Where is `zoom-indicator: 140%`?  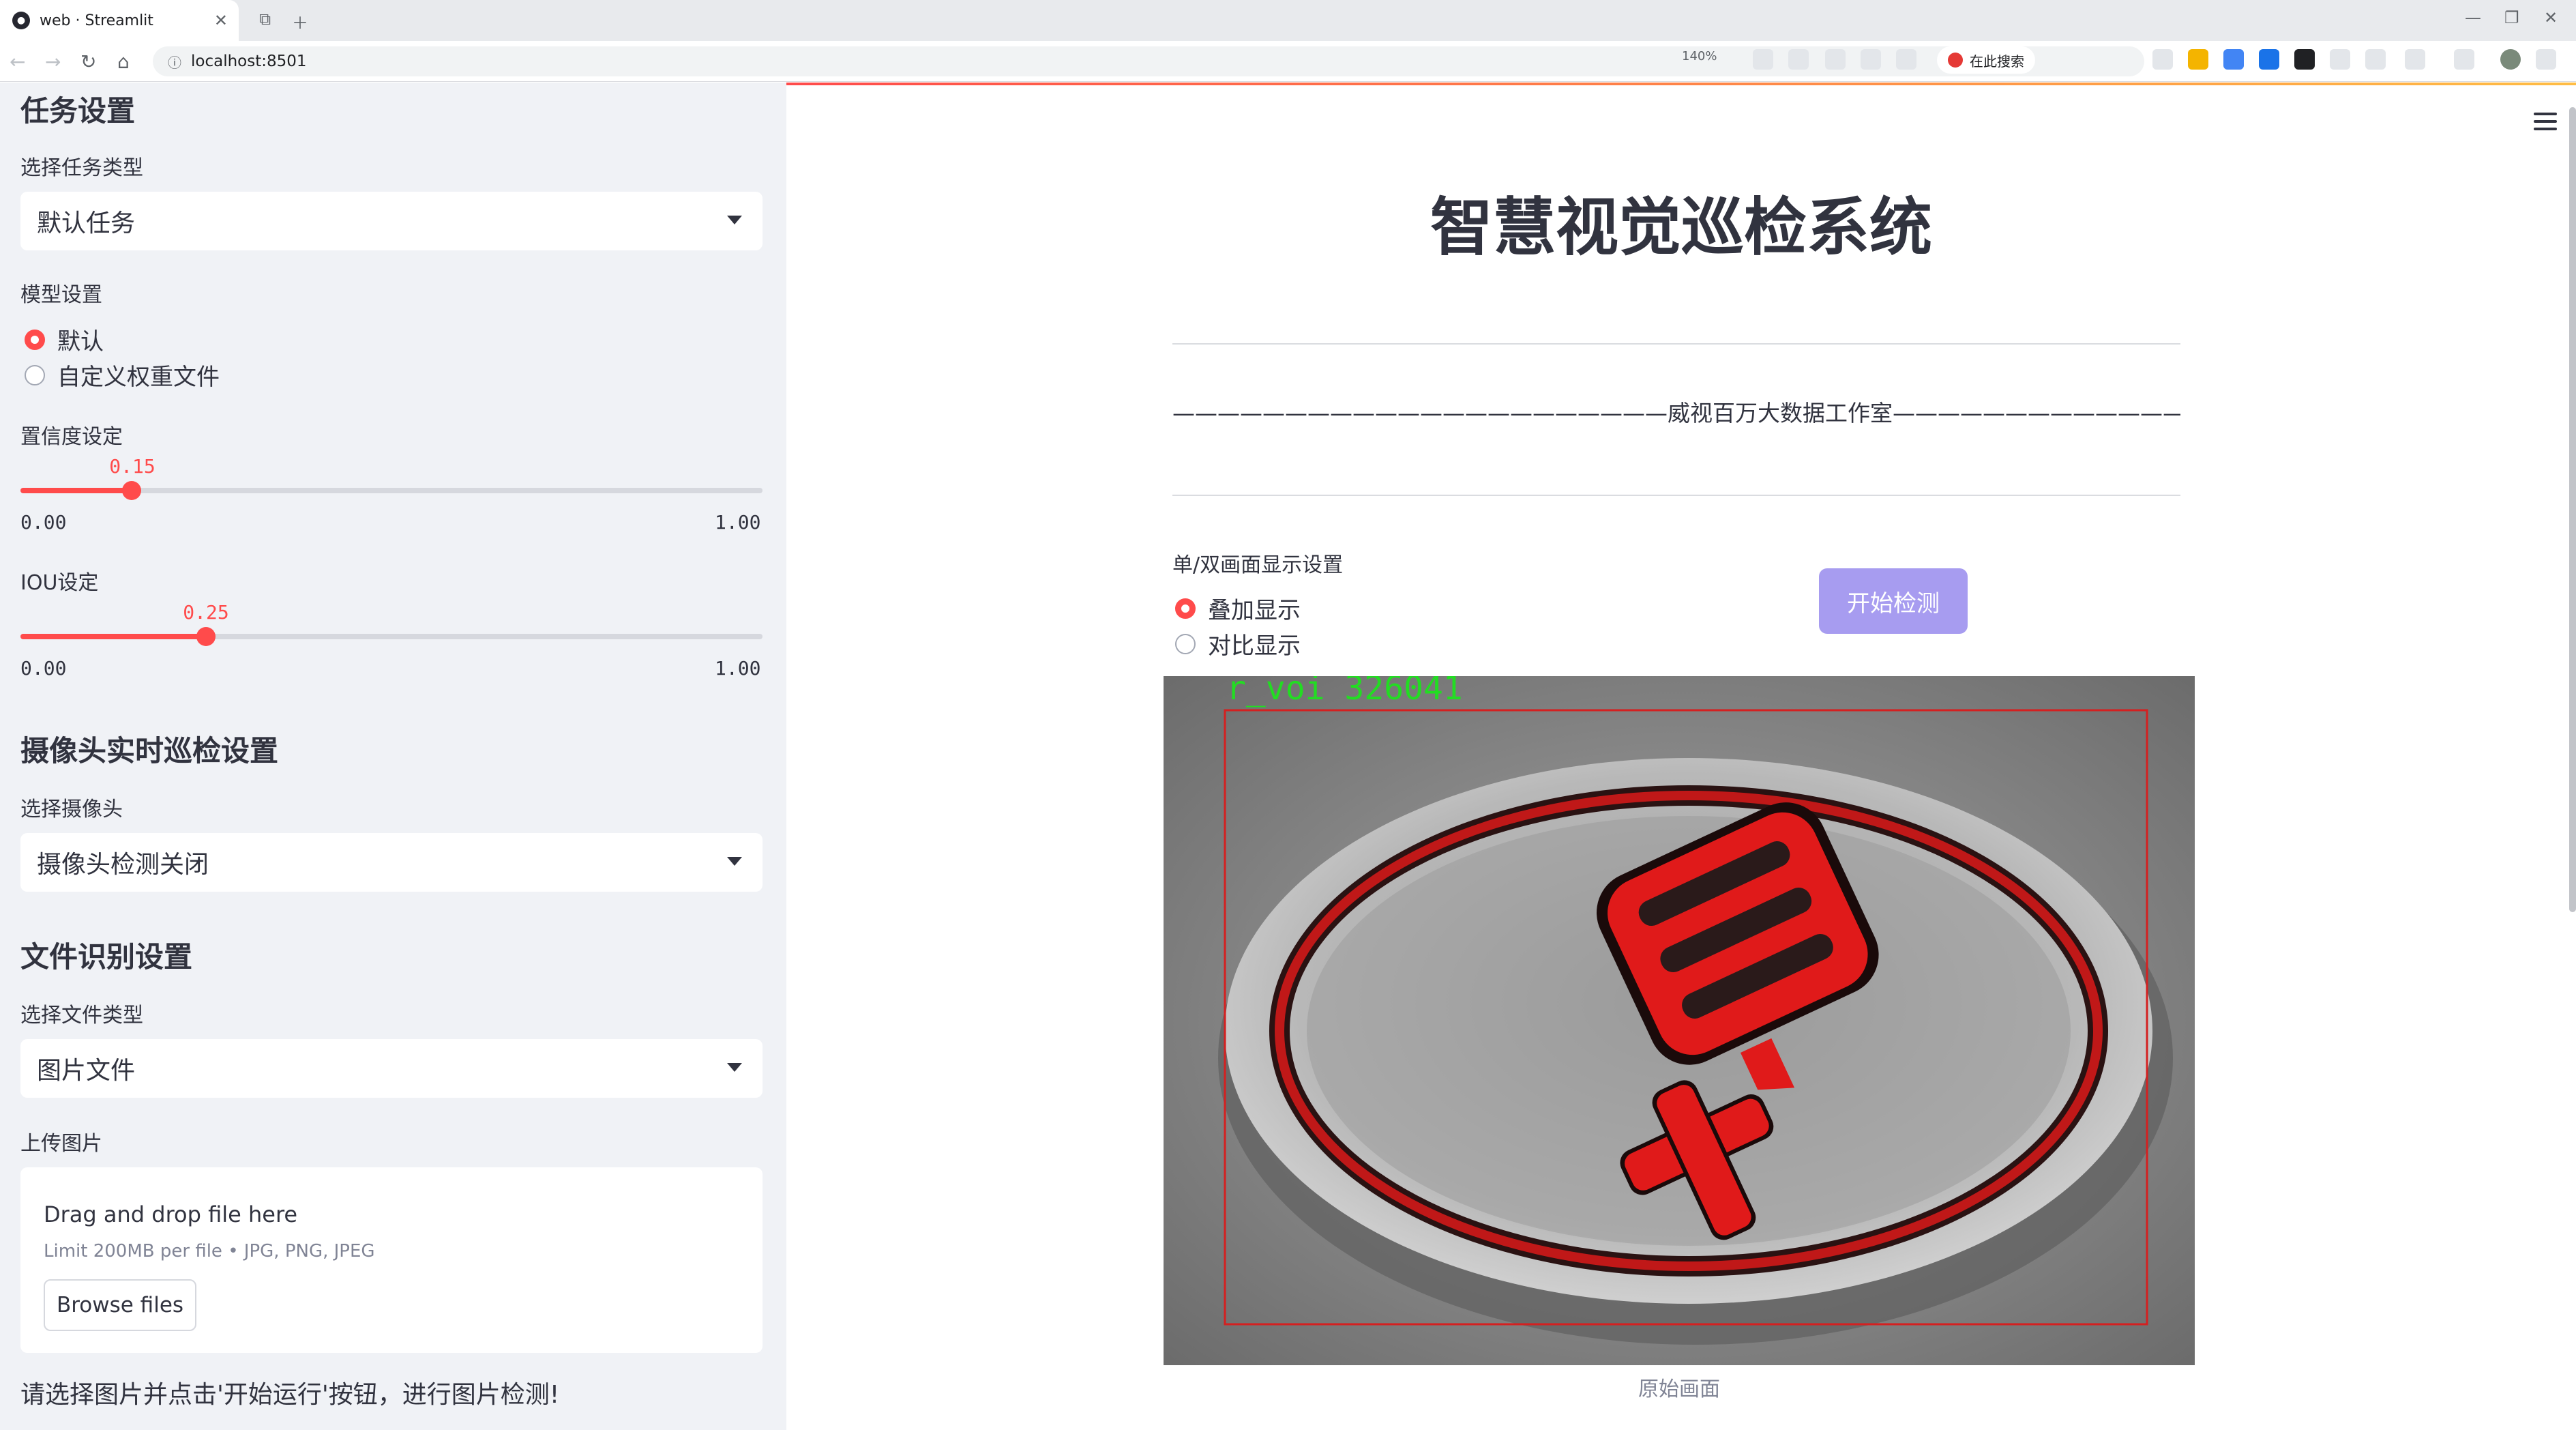
zoom-indicator: 140% is located at coordinates (1699, 56).